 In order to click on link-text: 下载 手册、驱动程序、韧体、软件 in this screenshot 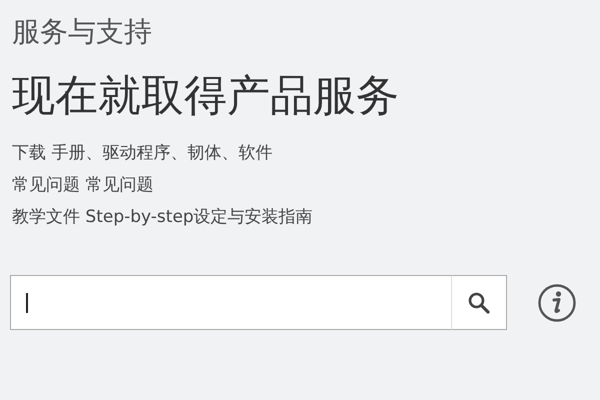, I will do `click(142, 153)`.